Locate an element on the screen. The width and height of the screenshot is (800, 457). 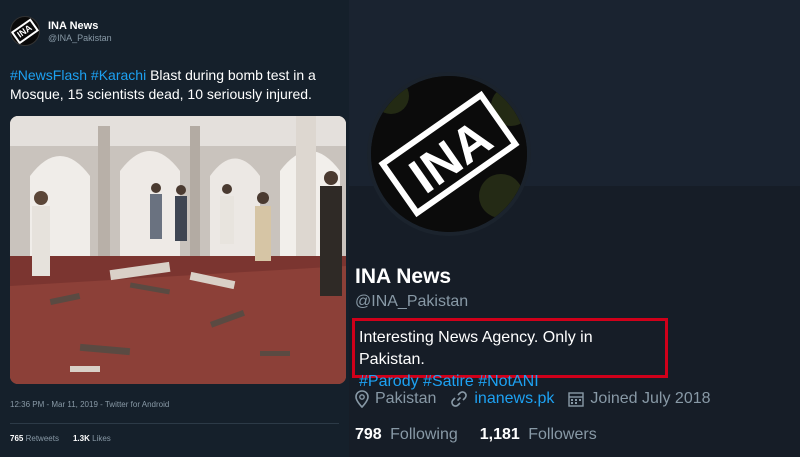
website-item: inanews.pk is located at coordinates (502, 399).